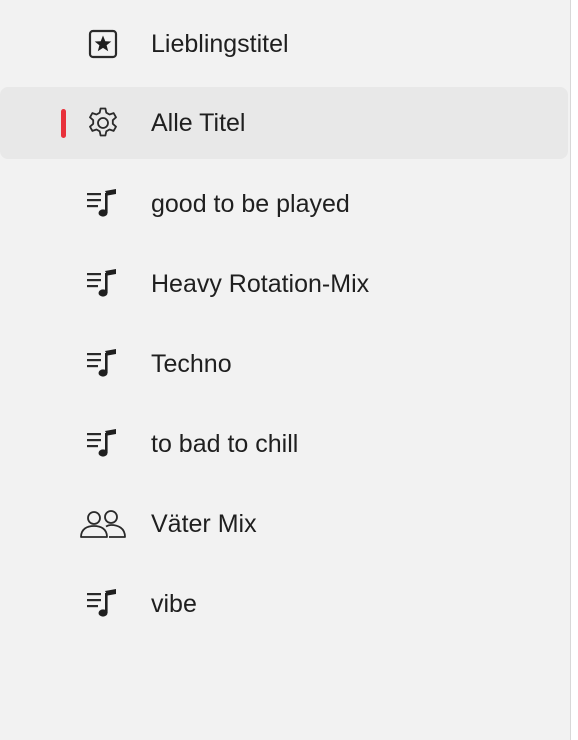 The width and height of the screenshot is (578, 740). I want to click on sidebar-item-label: Heavy Rotation-Mix, so click(260, 284).